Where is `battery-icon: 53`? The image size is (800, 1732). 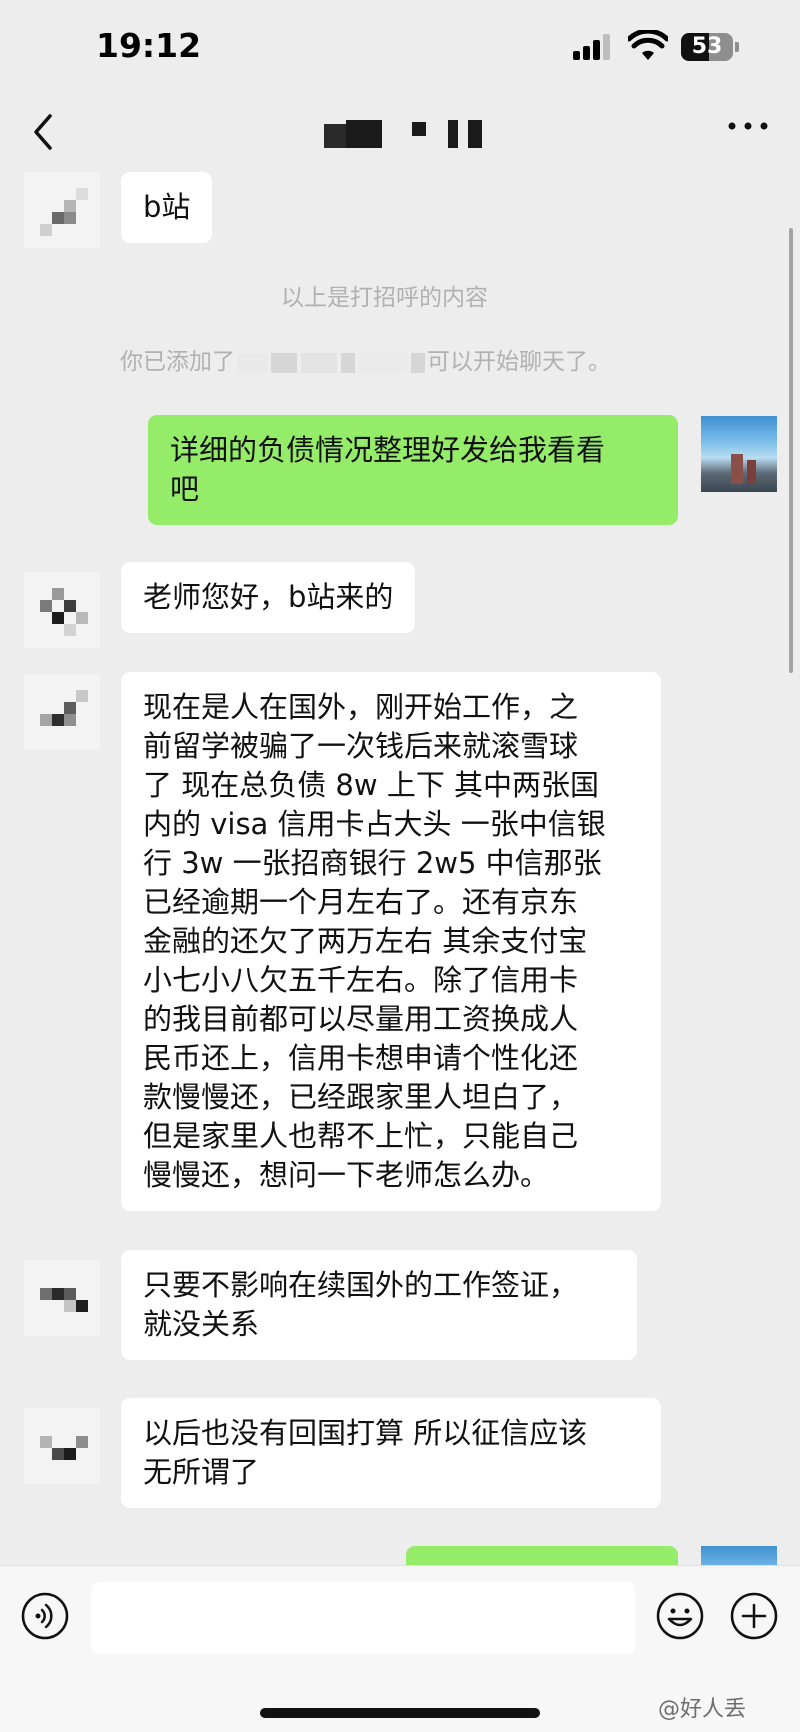
battery-icon: 53 is located at coordinates (710, 47).